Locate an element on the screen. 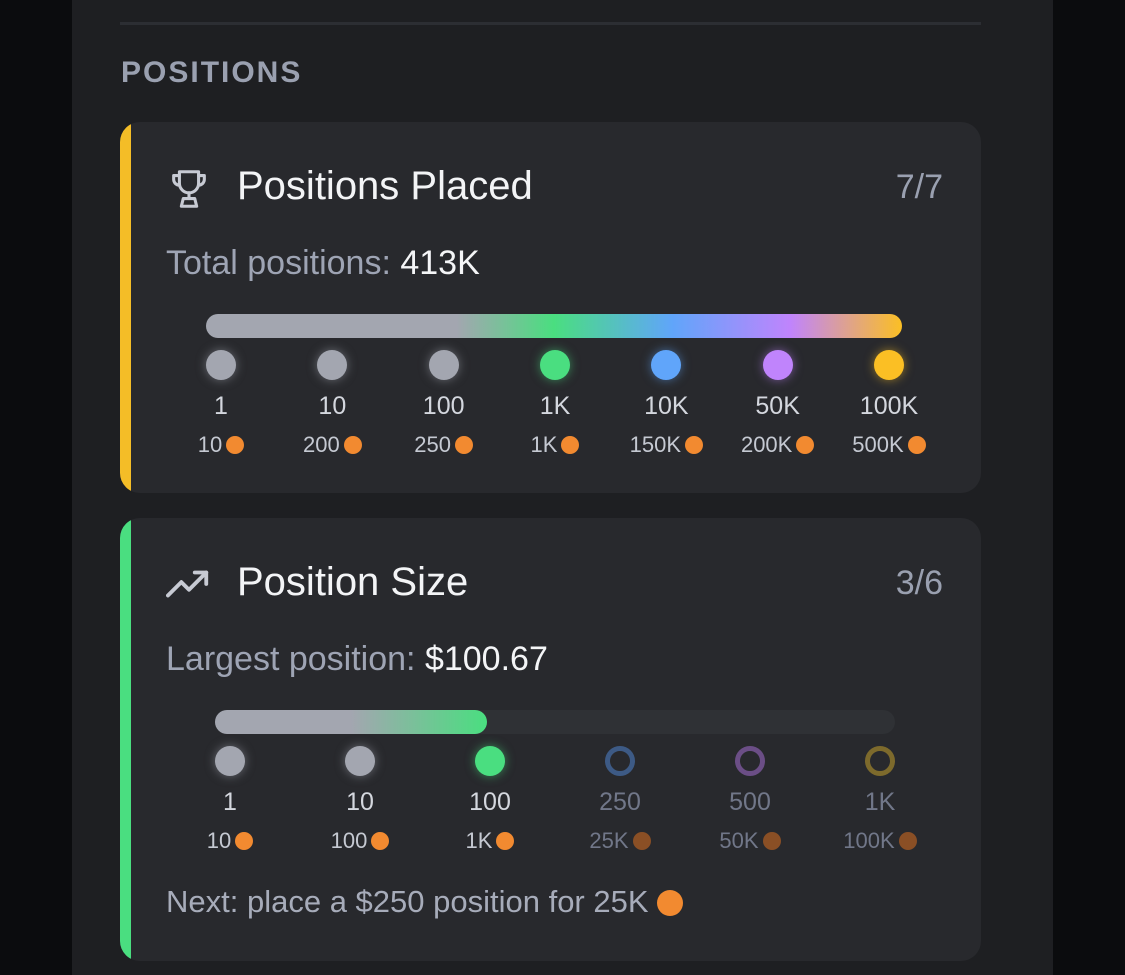 This screenshot has height=975, width=1125. tier-reward: 500K is located at coordinates (889, 445).